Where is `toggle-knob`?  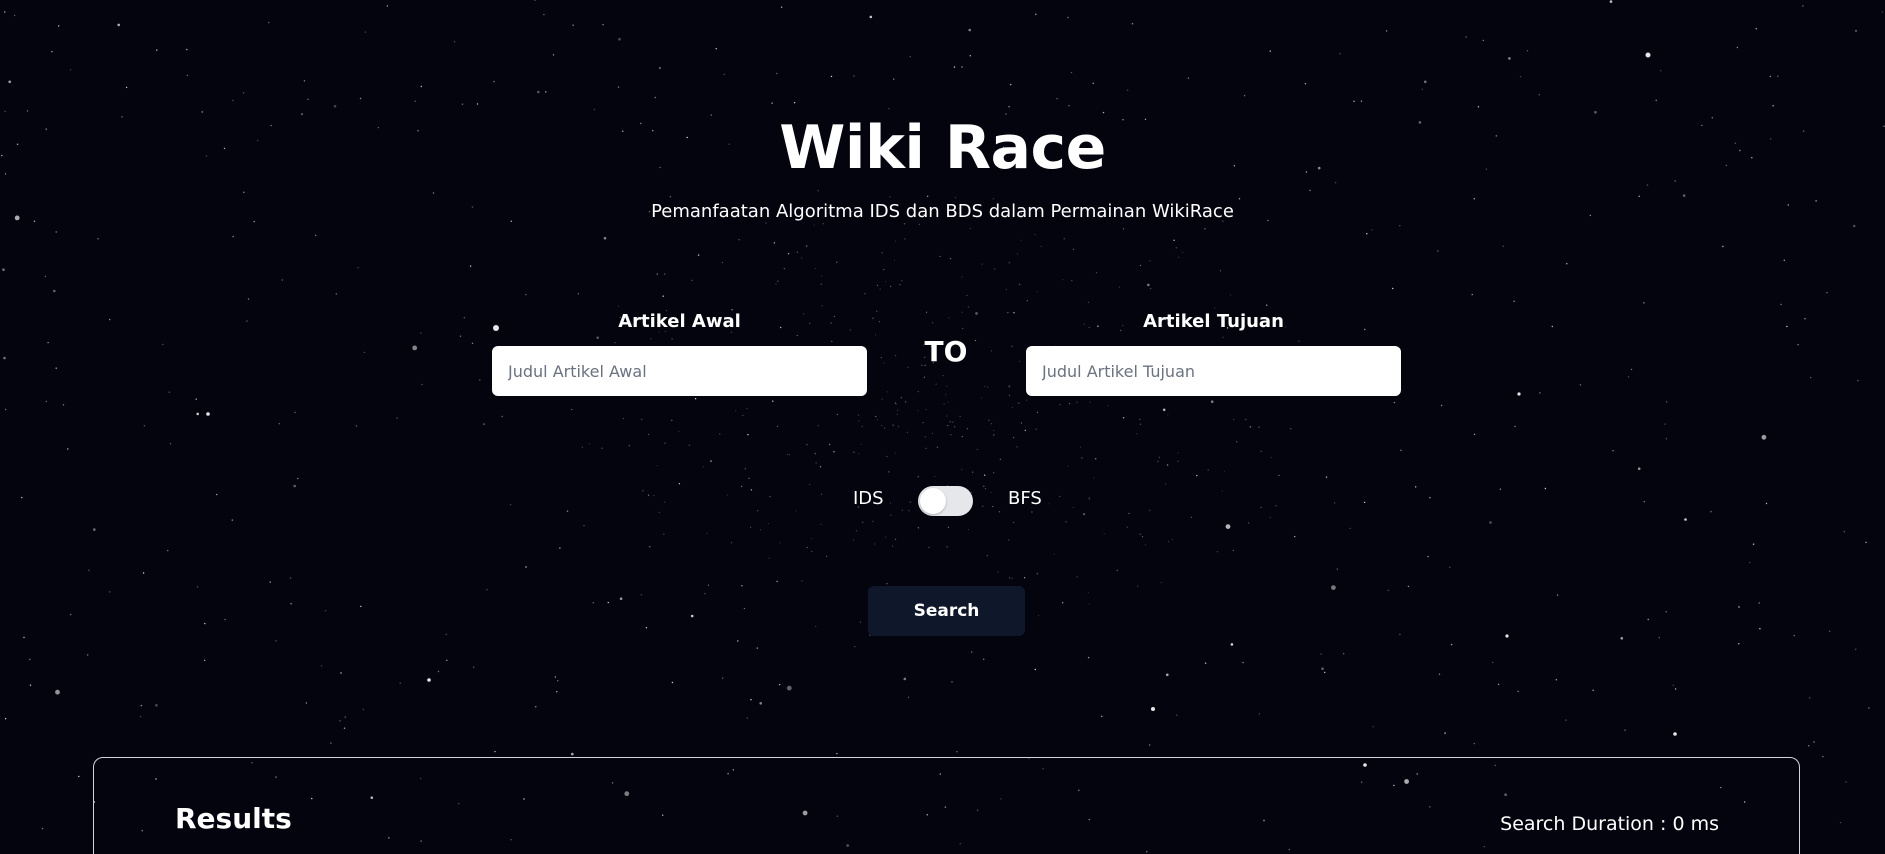 toggle-knob is located at coordinates (933, 501).